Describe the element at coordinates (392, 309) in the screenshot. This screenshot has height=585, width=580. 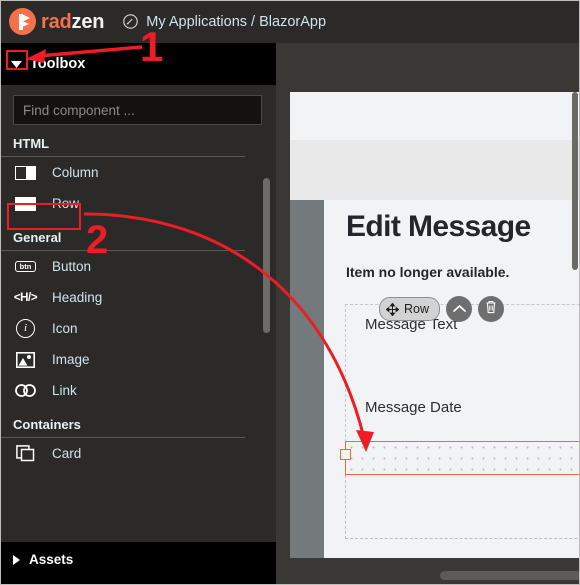
I see `move-arrows-icon` at that location.